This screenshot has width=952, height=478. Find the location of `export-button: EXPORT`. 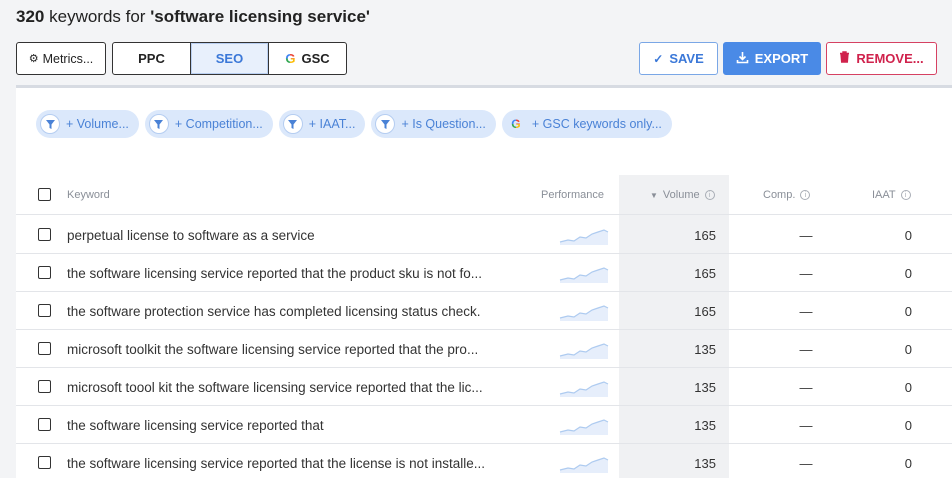

export-button: EXPORT is located at coordinates (772, 58).